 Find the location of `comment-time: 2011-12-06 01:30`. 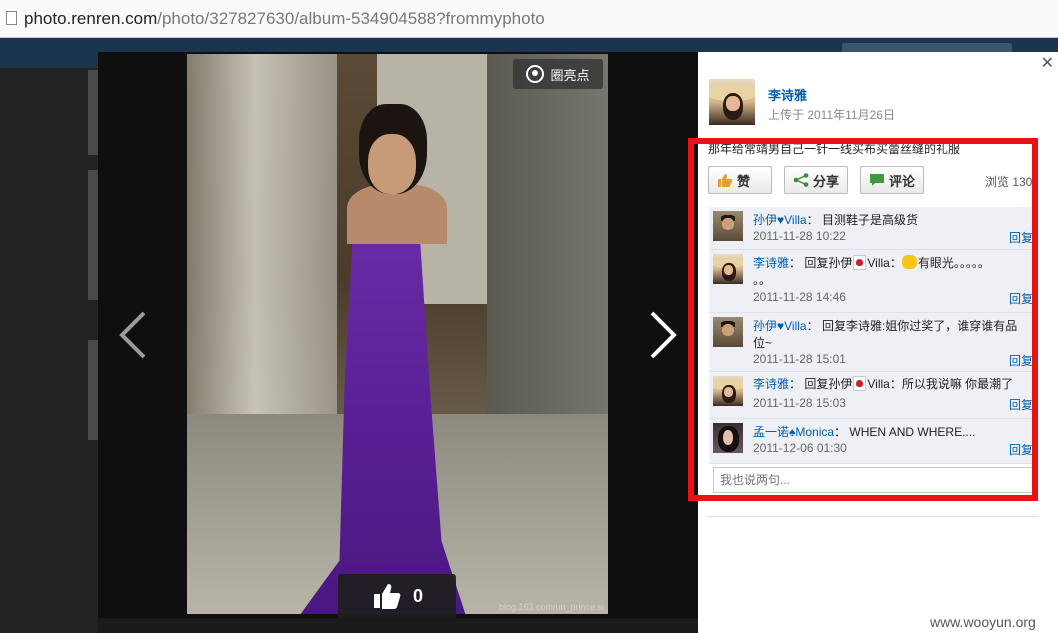

comment-time: 2011-12-06 01:30 is located at coordinates (800, 448).